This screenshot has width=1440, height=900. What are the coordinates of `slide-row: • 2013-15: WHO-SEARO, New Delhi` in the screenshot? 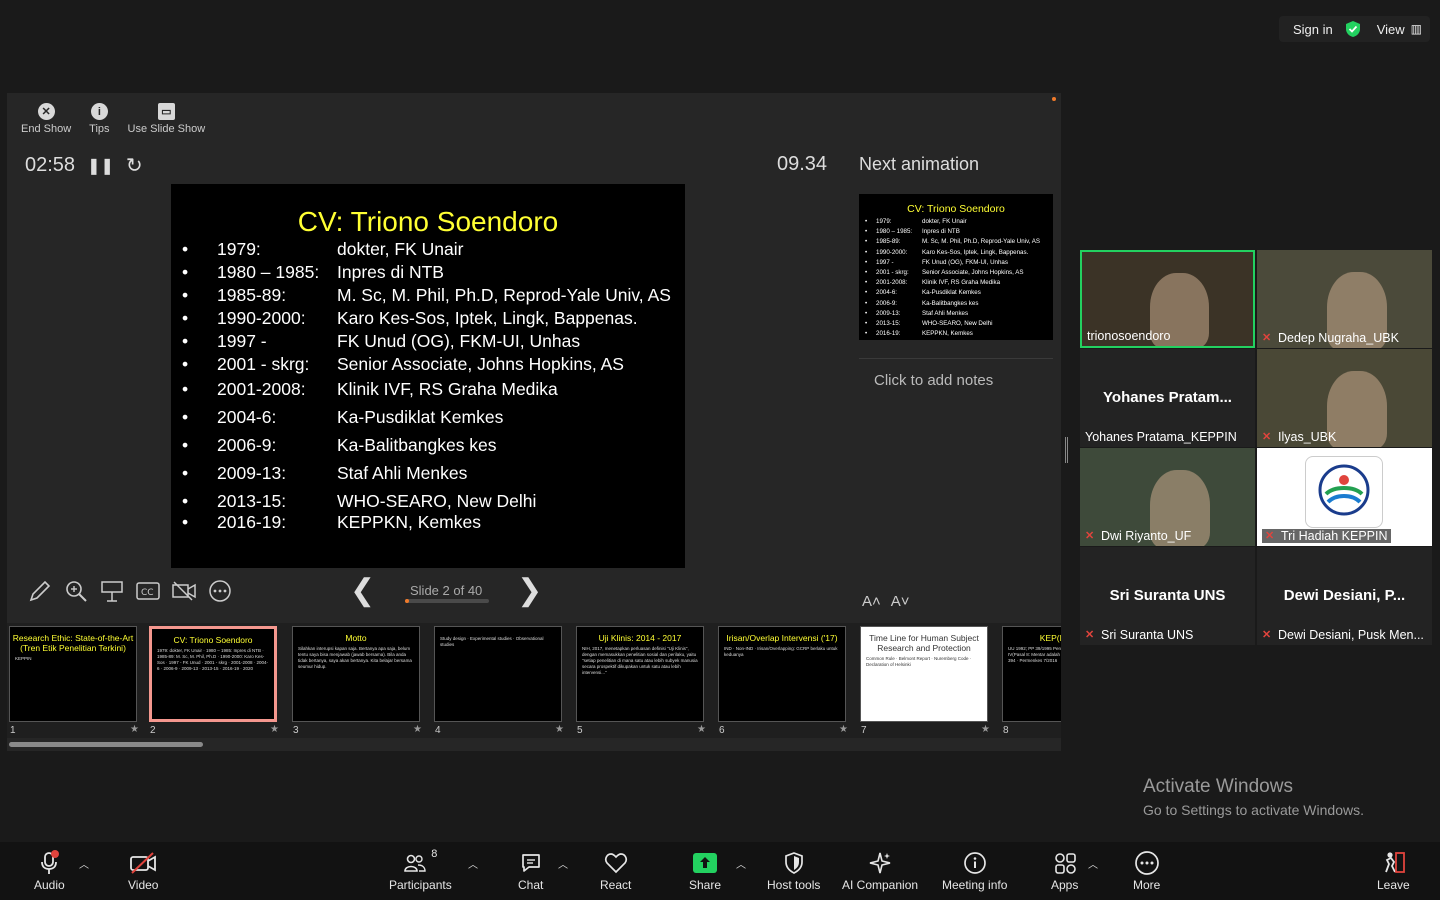 It's located at (431, 501).